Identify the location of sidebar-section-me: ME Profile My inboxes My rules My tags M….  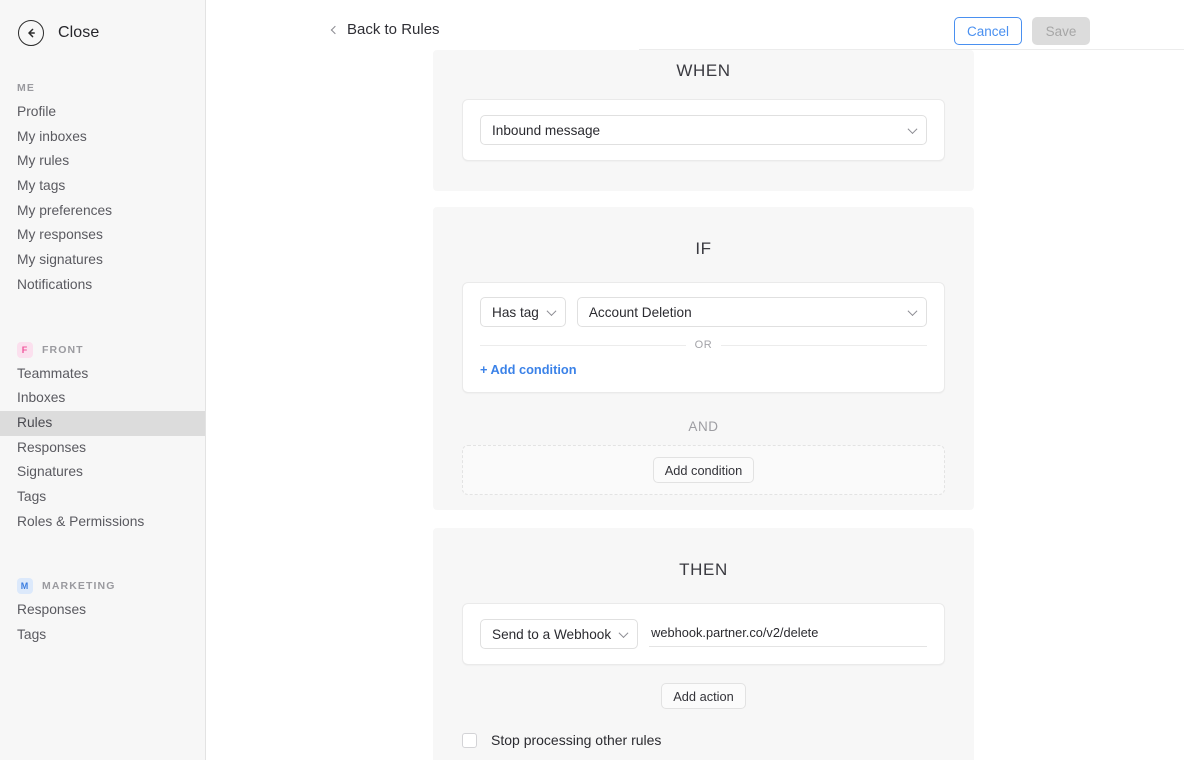
(102, 187).